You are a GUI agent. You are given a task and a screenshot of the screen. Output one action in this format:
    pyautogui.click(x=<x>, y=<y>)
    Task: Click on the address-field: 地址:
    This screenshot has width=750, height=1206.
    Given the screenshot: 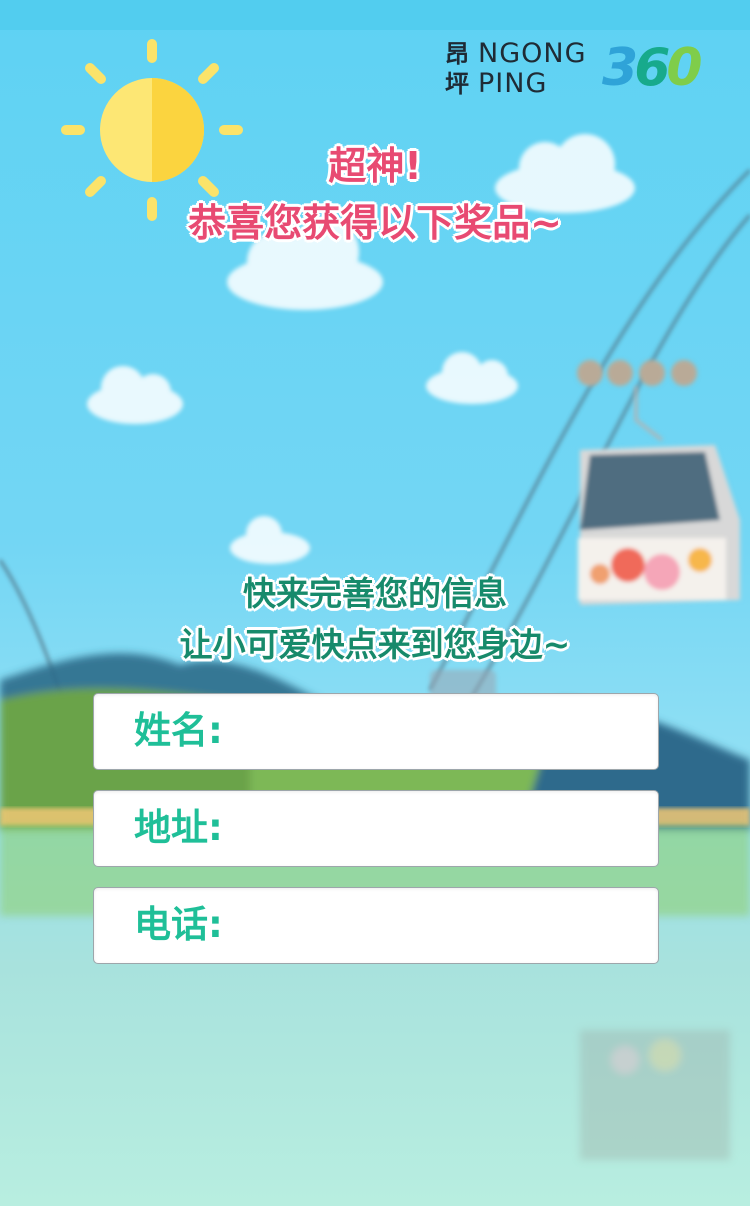 What is the action you would take?
    pyautogui.click(x=376, y=829)
    